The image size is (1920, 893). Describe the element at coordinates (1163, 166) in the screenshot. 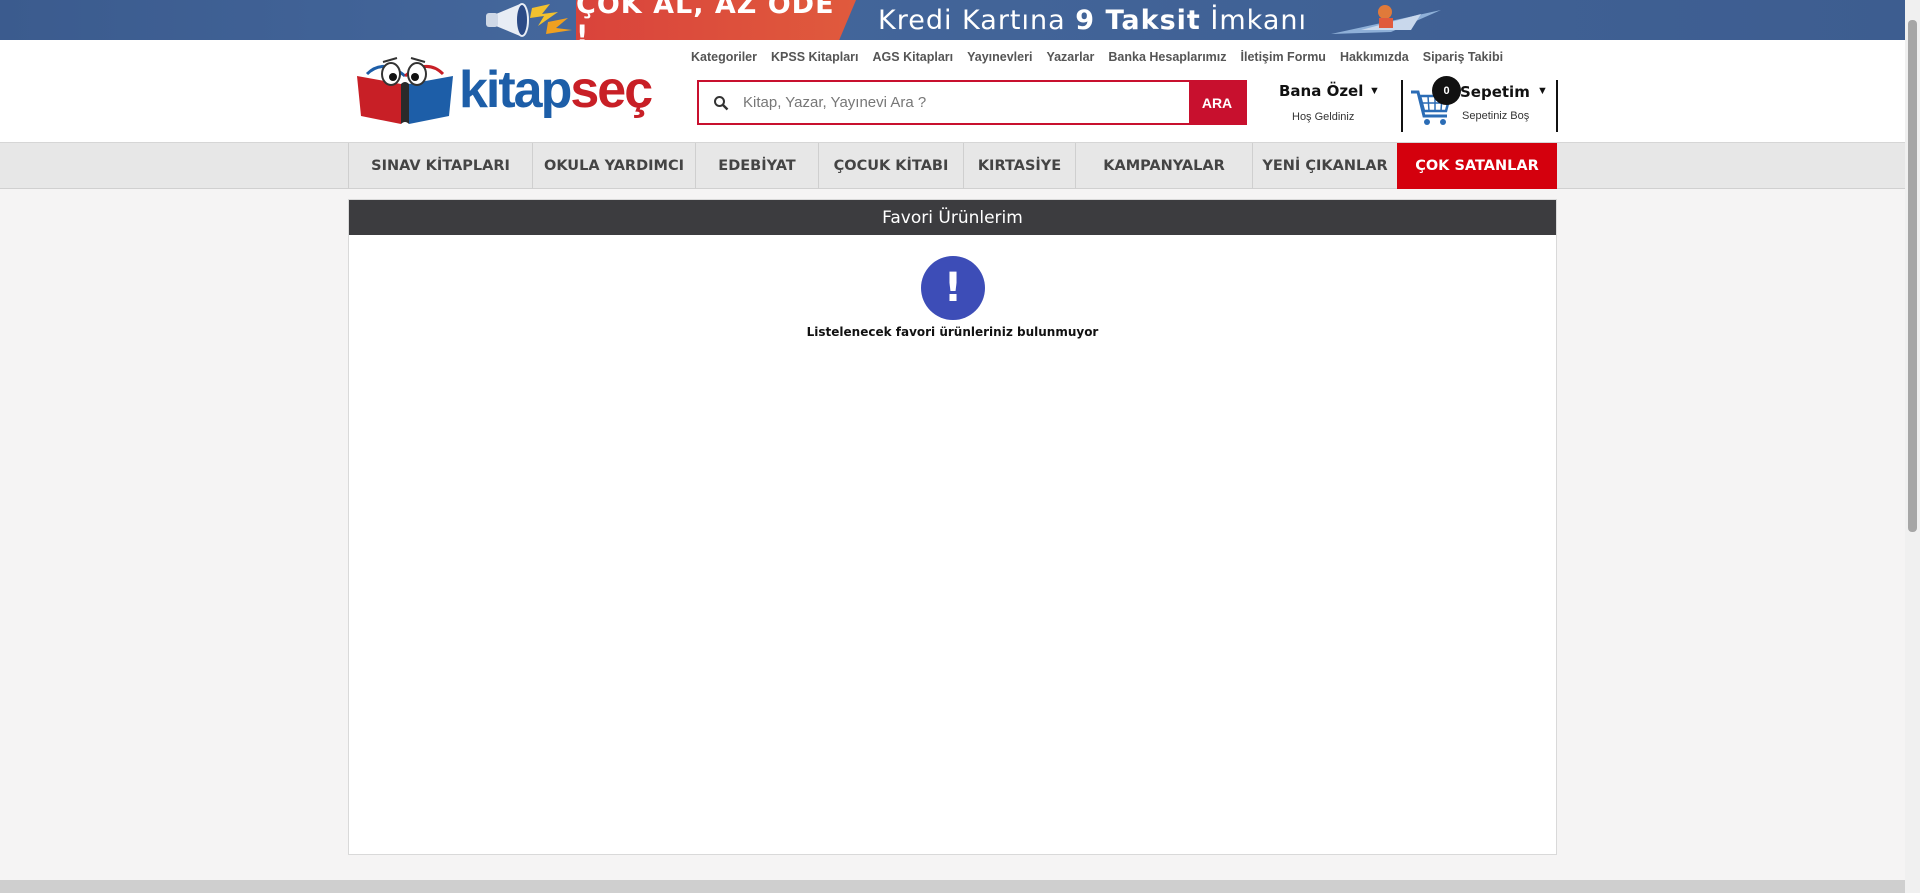

I see `nav-kampanyalar: KAMPANYALAR` at that location.